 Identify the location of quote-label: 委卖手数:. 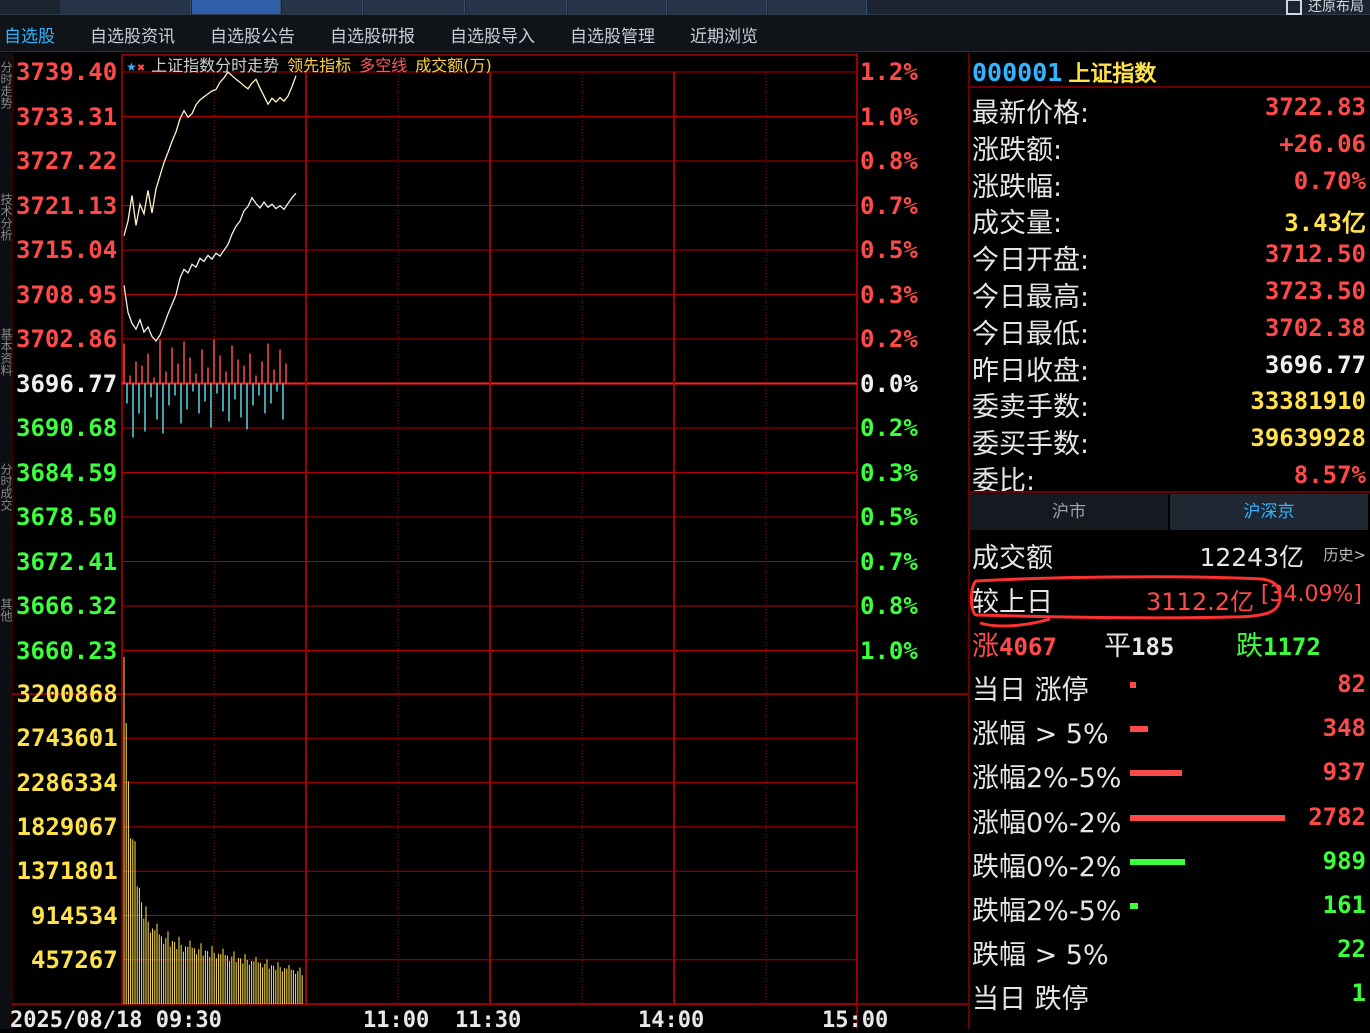
(1031, 408).